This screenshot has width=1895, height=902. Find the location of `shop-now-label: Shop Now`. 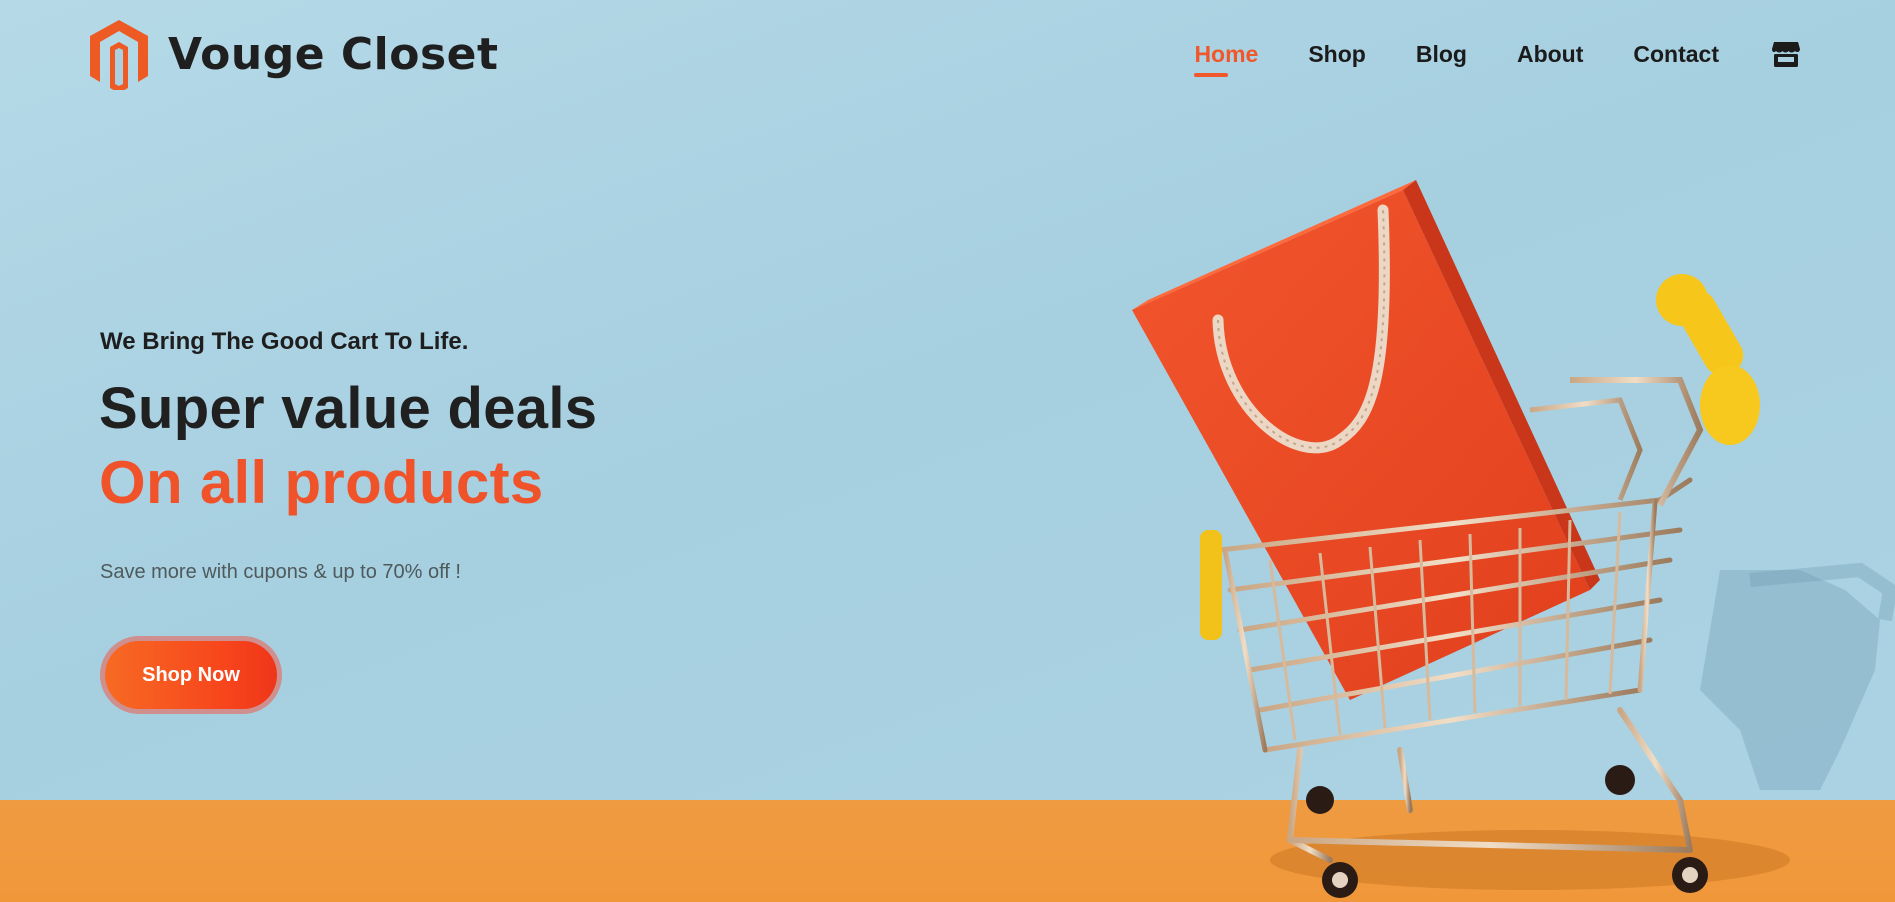

shop-now-label: Shop Now is located at coordinates (191, 675).